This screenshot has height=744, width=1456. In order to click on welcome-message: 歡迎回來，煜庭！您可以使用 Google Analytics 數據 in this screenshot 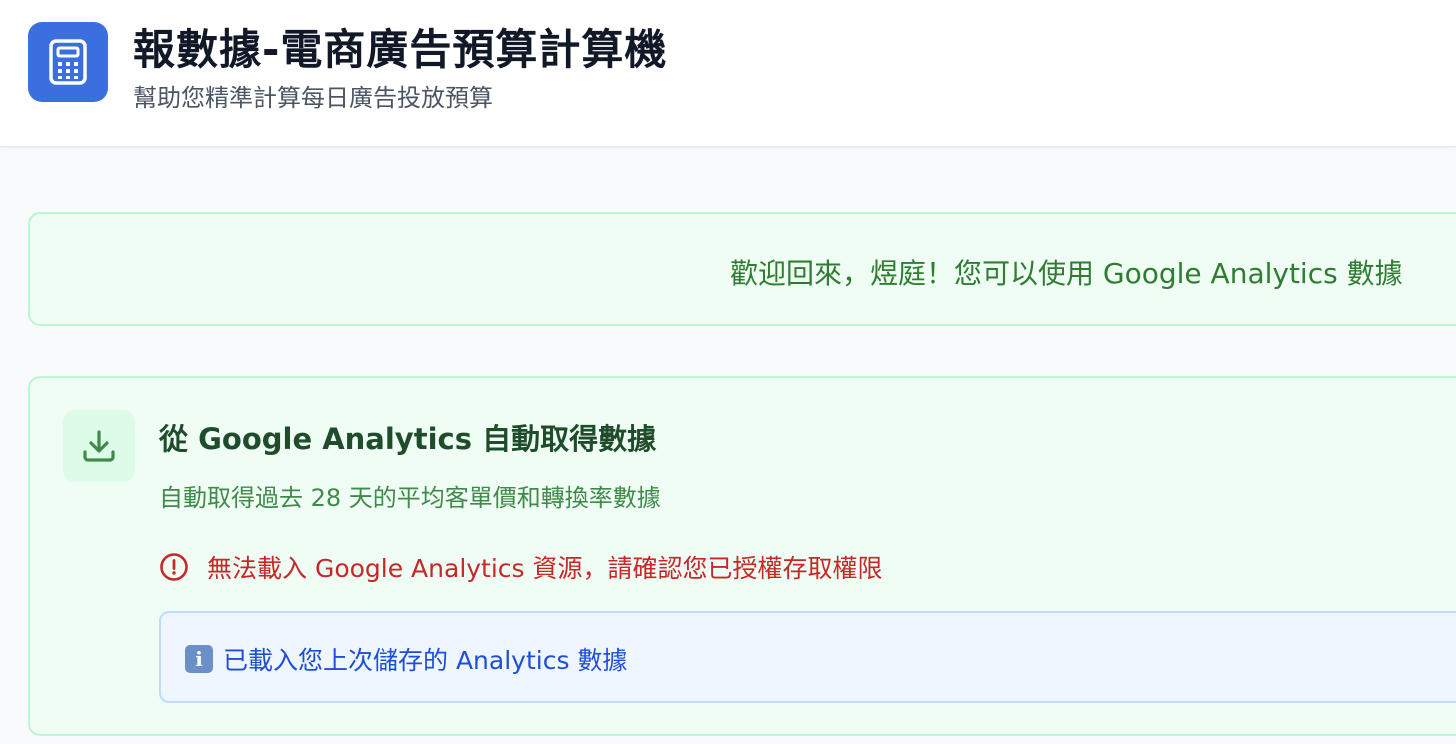, I will do `click(1066, 273)`.